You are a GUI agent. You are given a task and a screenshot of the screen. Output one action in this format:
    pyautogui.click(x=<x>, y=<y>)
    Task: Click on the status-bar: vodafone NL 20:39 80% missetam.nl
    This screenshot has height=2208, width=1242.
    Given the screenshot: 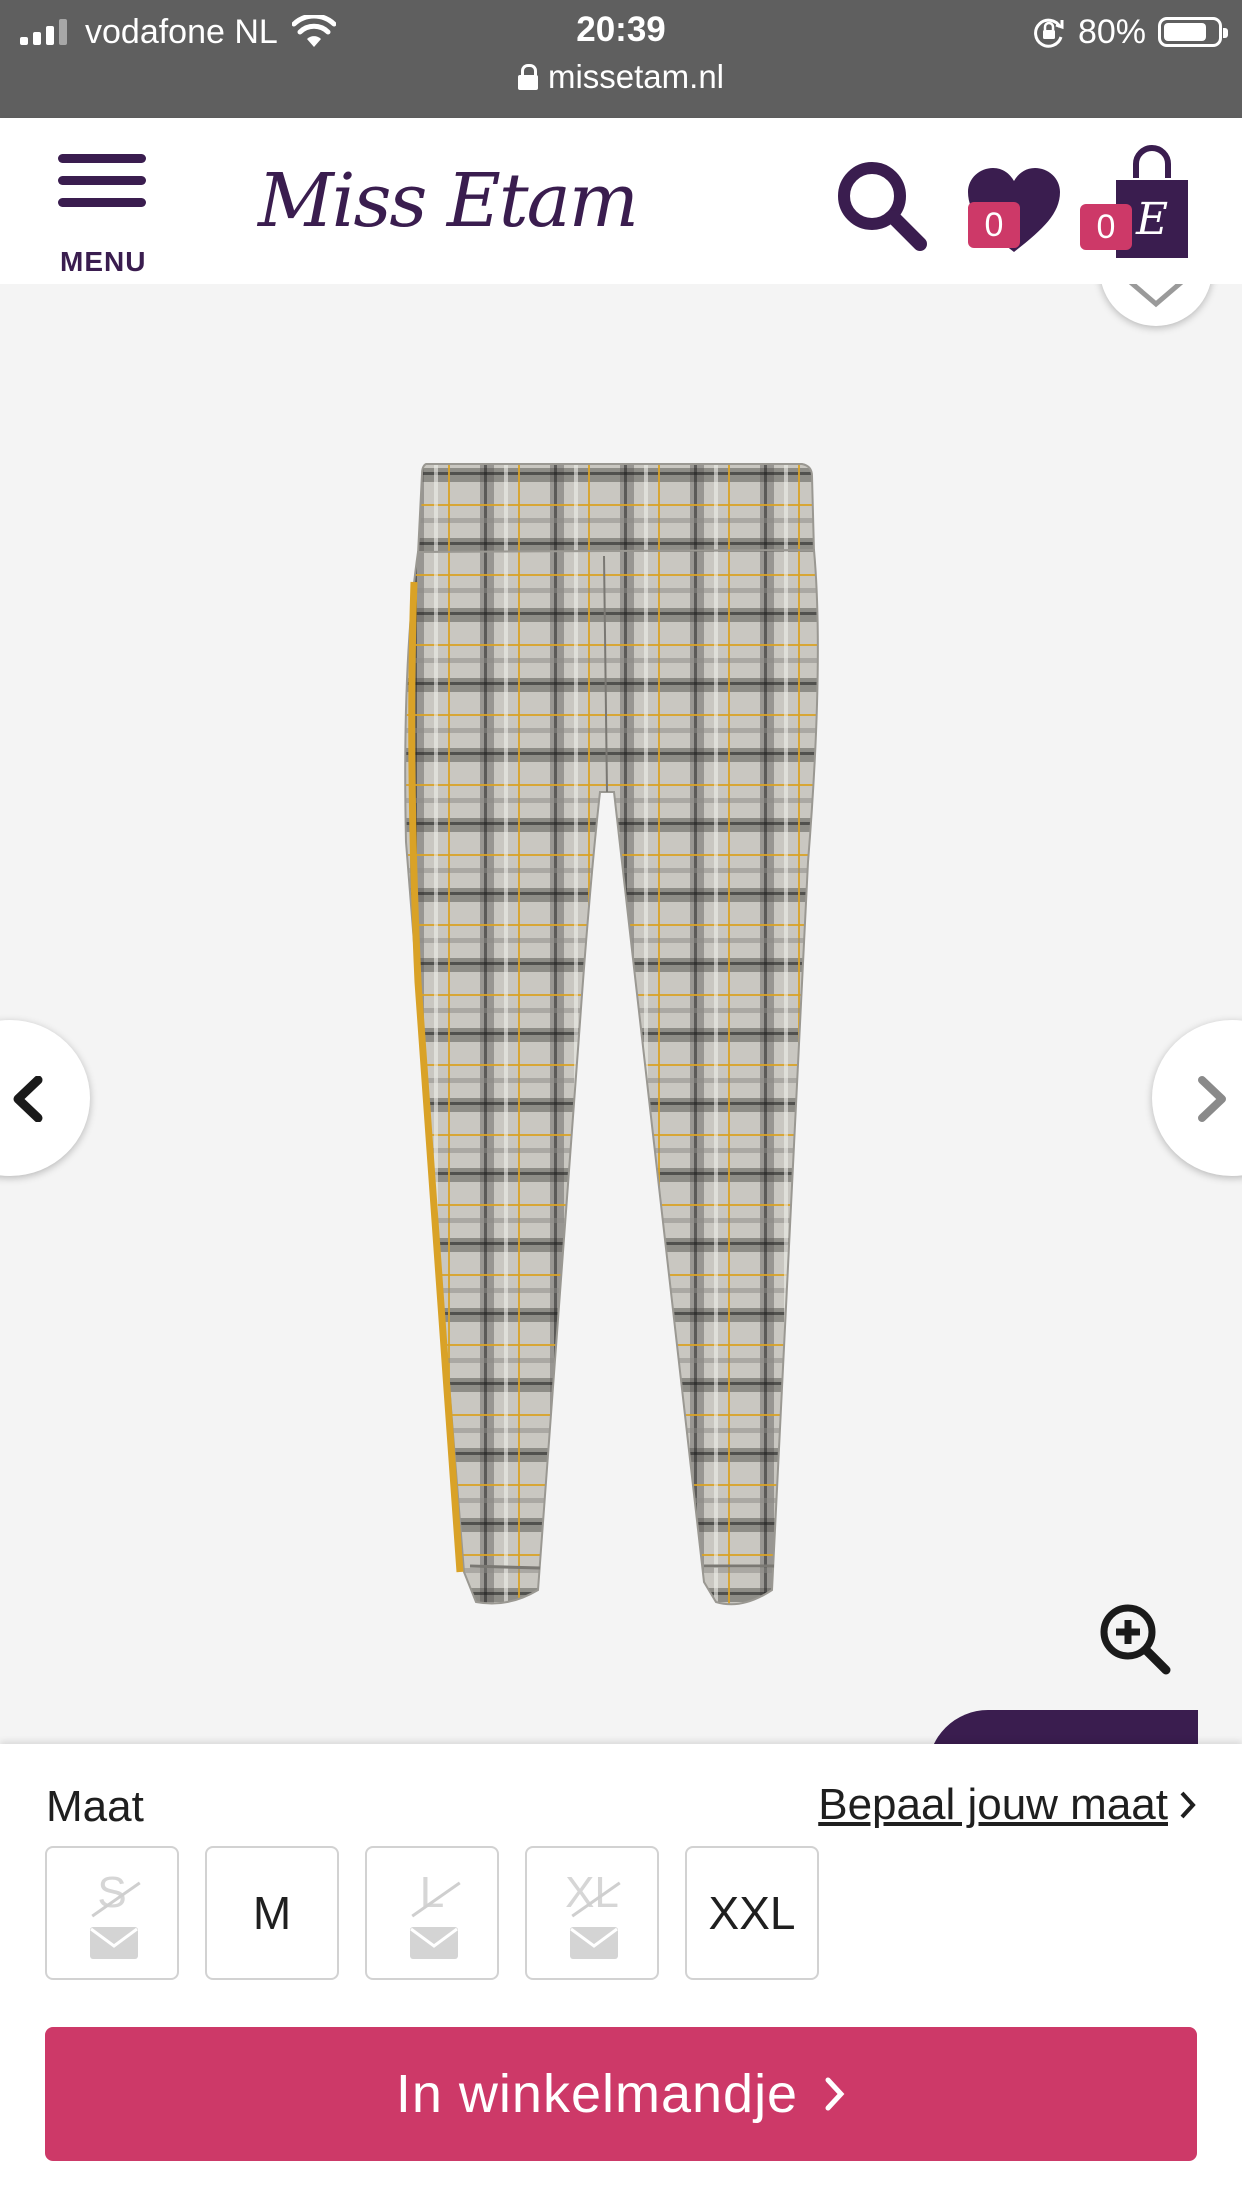 What is the action you would take?
    pyautogui.click(x=621, y=59)
    